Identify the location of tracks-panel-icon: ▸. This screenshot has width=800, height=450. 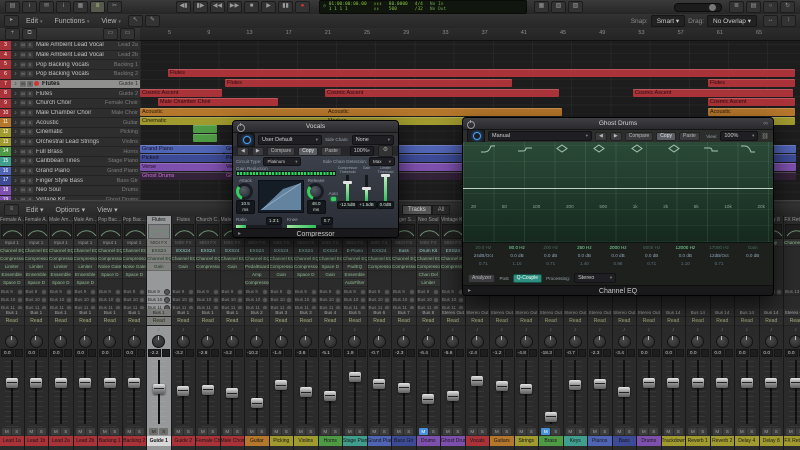
(11, 21).